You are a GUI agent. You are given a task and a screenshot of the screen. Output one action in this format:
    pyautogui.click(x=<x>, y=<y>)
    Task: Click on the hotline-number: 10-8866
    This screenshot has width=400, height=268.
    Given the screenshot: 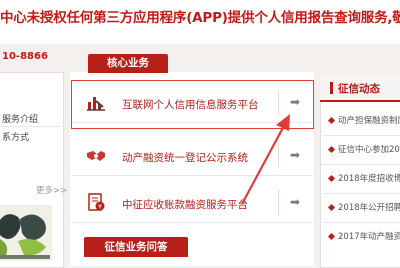 What is the action you would take?
    pyautogui.click(x=25, y=56)
    